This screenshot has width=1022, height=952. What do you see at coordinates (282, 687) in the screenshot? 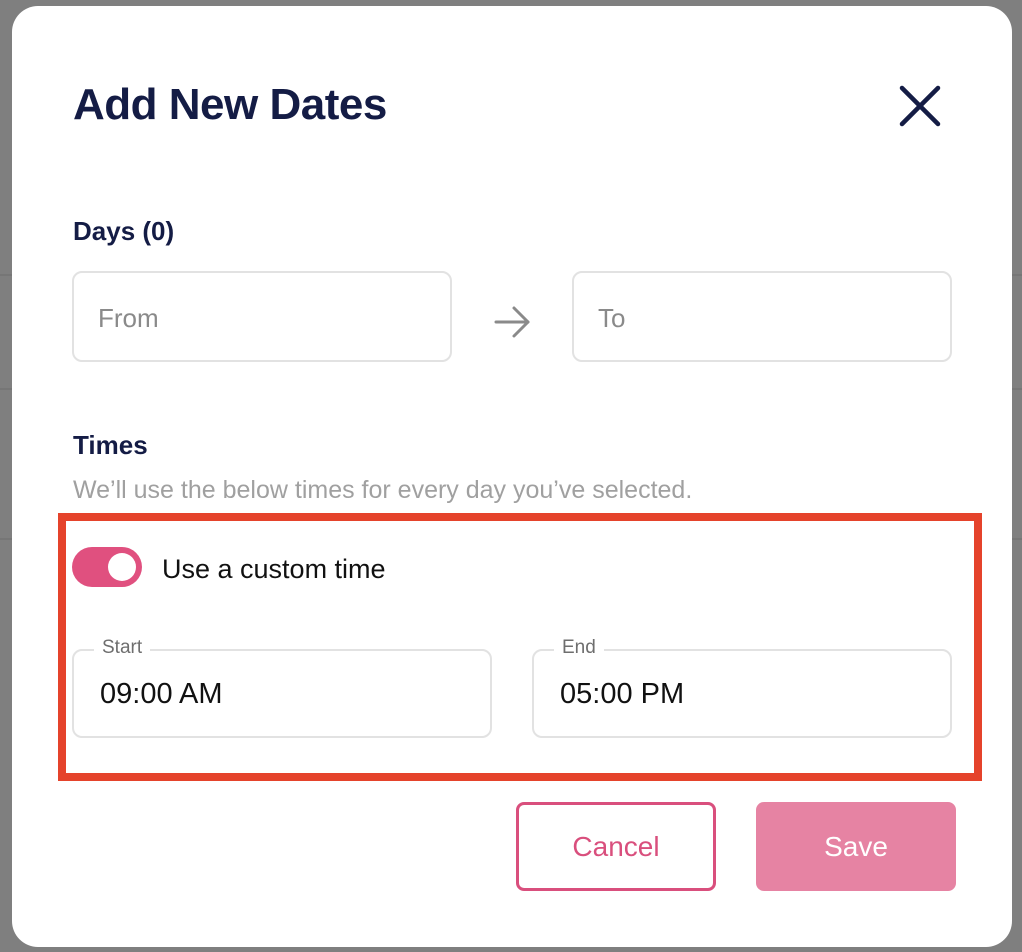
I see `start-time-field: Start 09:00 AM` at bounding box center [282, 687].